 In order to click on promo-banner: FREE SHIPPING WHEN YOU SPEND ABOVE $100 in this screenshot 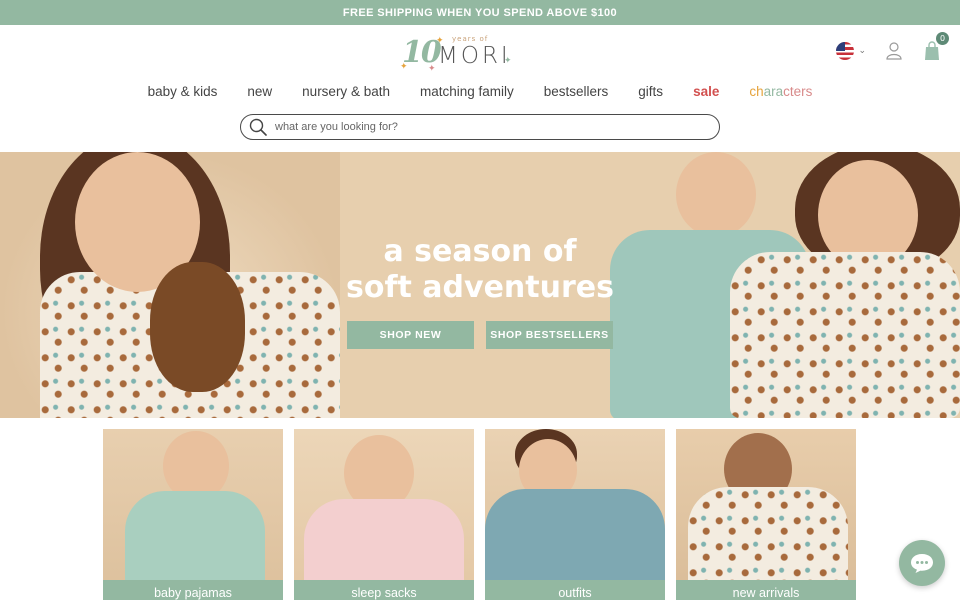, I will do `click(480, 12)`.